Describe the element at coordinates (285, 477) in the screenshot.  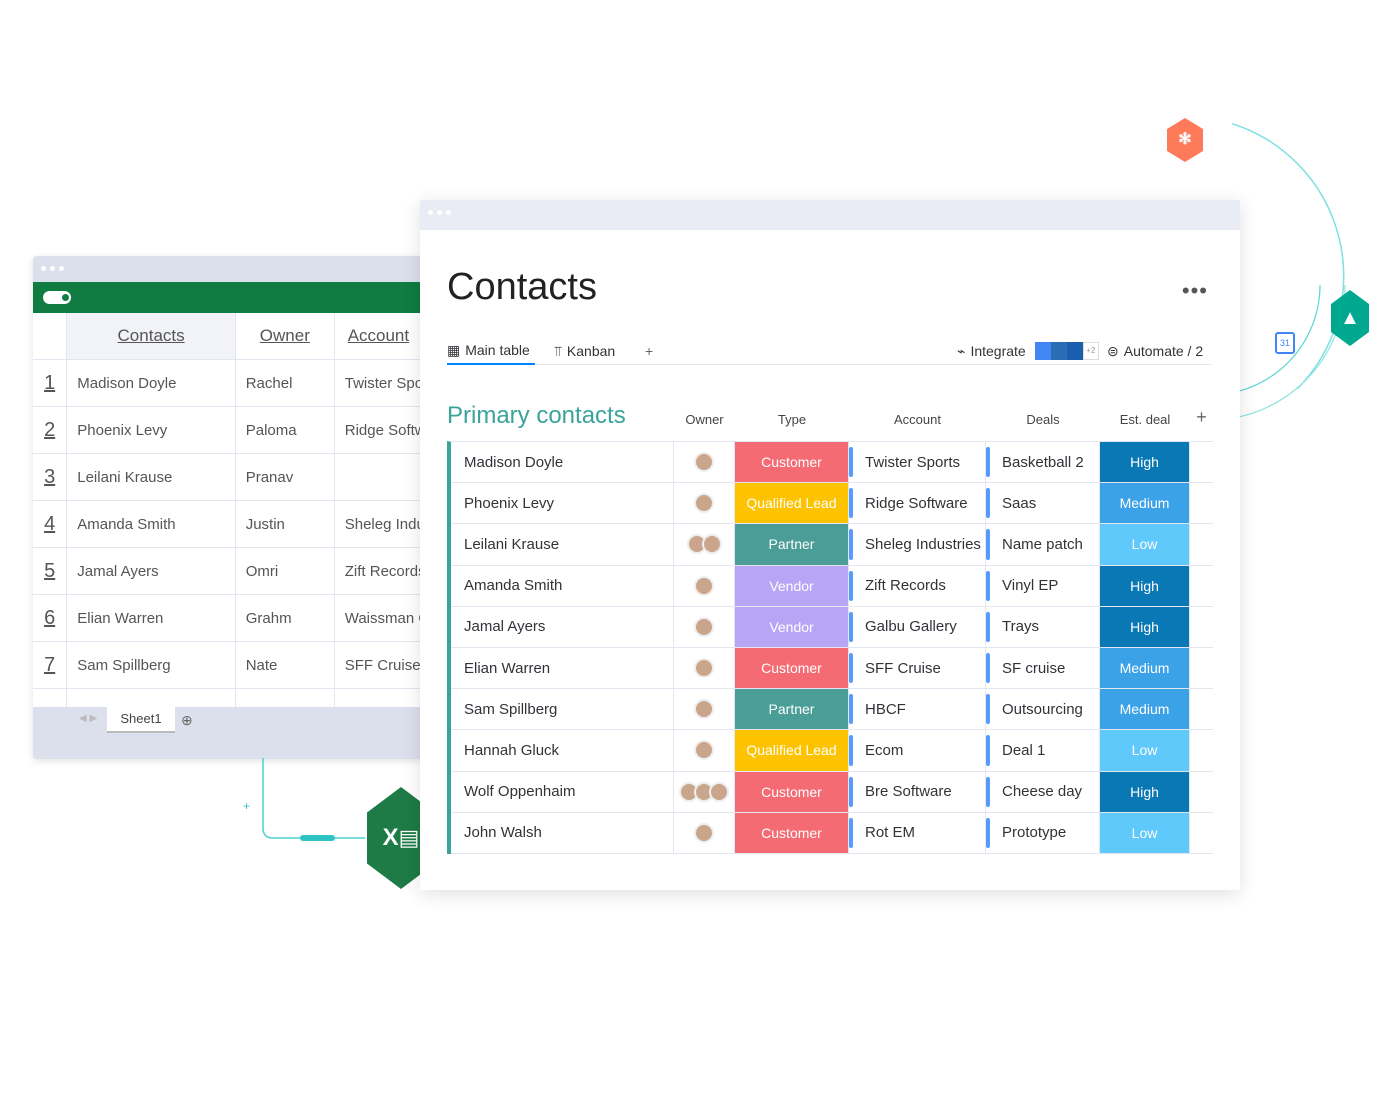
I see `cell-owner: Pranav` at that location.